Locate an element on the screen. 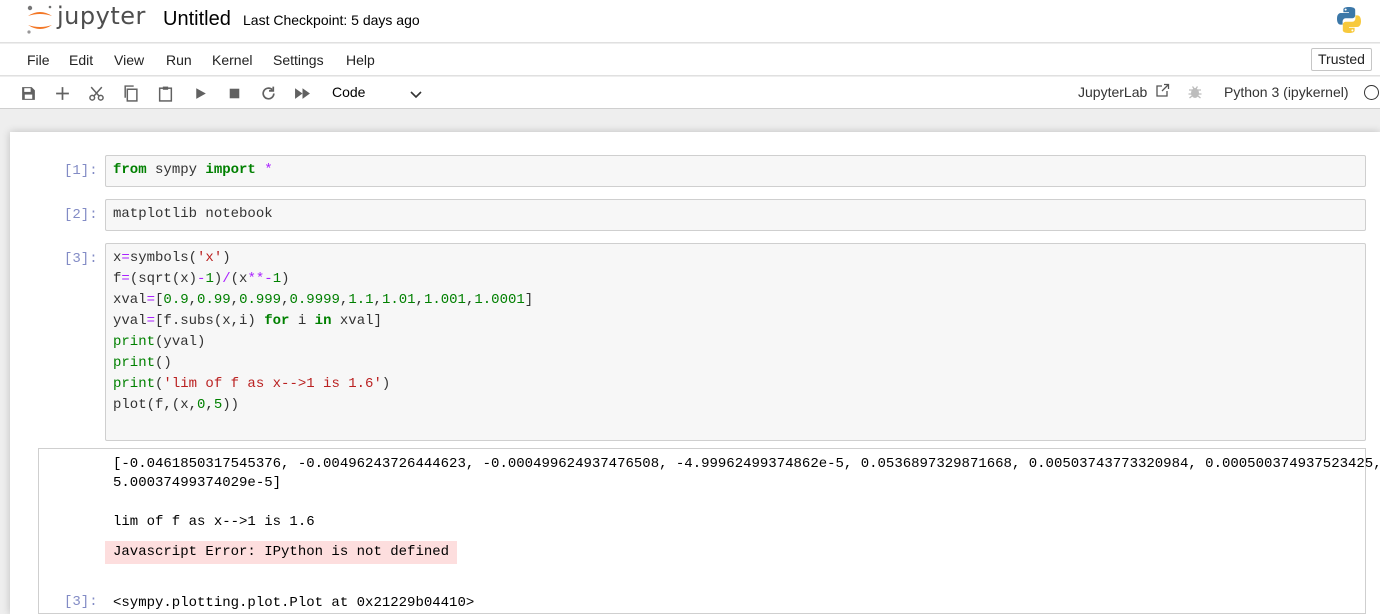 The height and width of the screenshot is (614, 1380). interrupt-kernel-button is located at coordinates (234, 93).